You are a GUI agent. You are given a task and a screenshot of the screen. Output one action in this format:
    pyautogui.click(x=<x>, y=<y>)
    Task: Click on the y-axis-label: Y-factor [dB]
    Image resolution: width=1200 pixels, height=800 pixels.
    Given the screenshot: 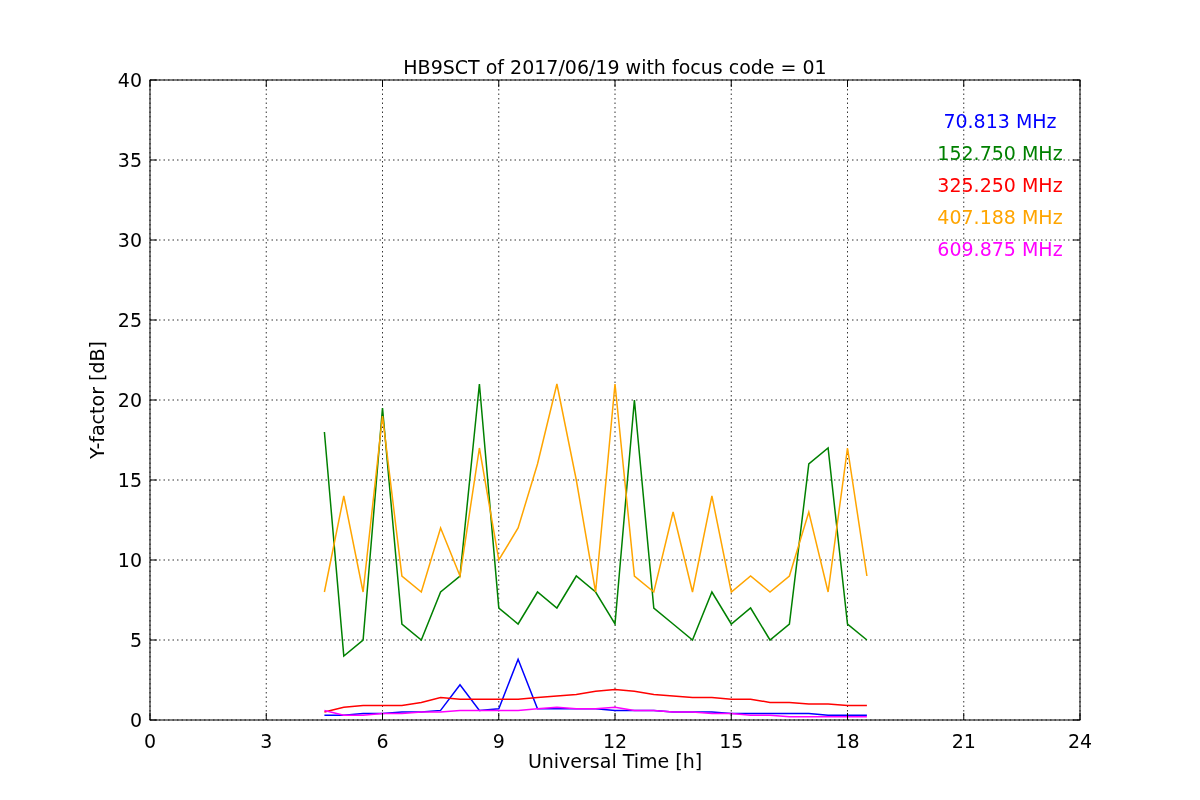 What is the action you would take?
    pyautogui.click(x=97, y=400)
    